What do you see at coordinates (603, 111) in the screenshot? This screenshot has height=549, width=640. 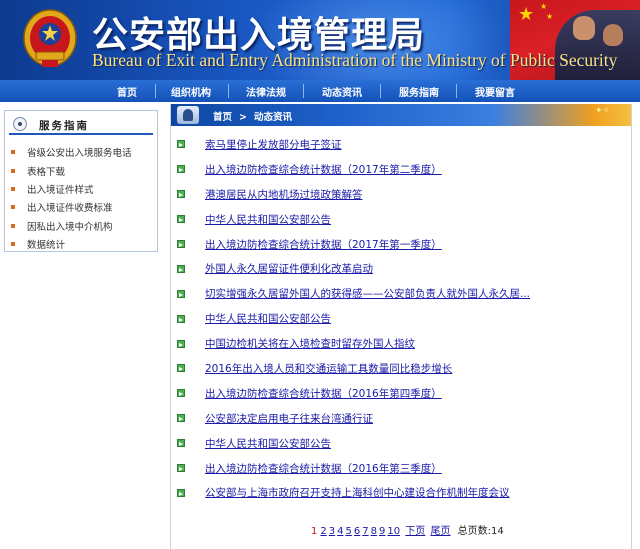 I see `stars-decoration-icon: ✦✧` at bounding box center [603, 111].